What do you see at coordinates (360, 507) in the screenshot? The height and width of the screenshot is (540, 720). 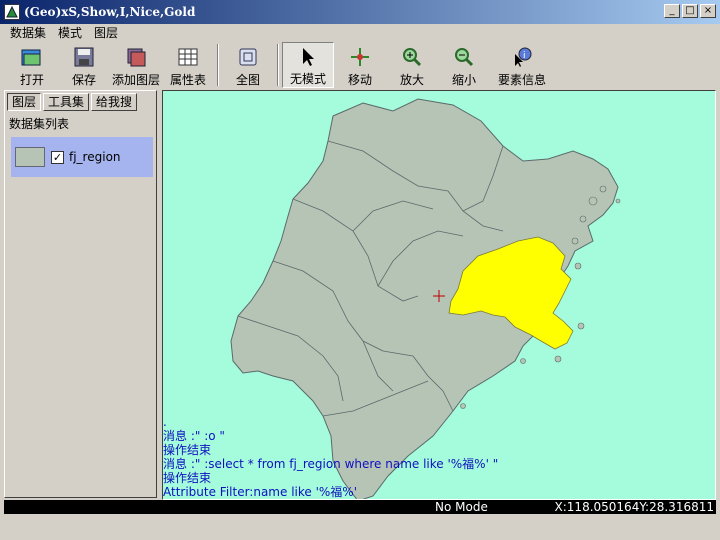 I see `status-bar: No Mode X:118.050164Y:28.316811` at bounding box center [360, 507].